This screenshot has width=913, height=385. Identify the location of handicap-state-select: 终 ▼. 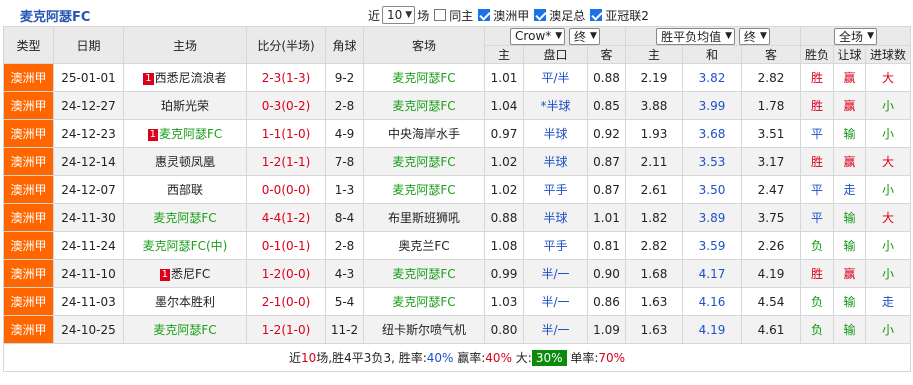
(584, 36).